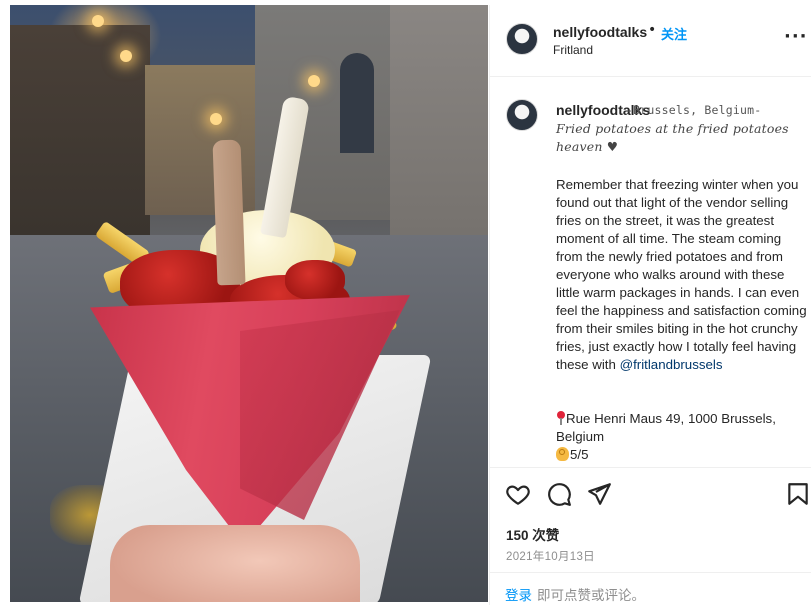 This screenshot has height=605, width=811. I want to click on caption-rating: 5/5, so click(572, 455).